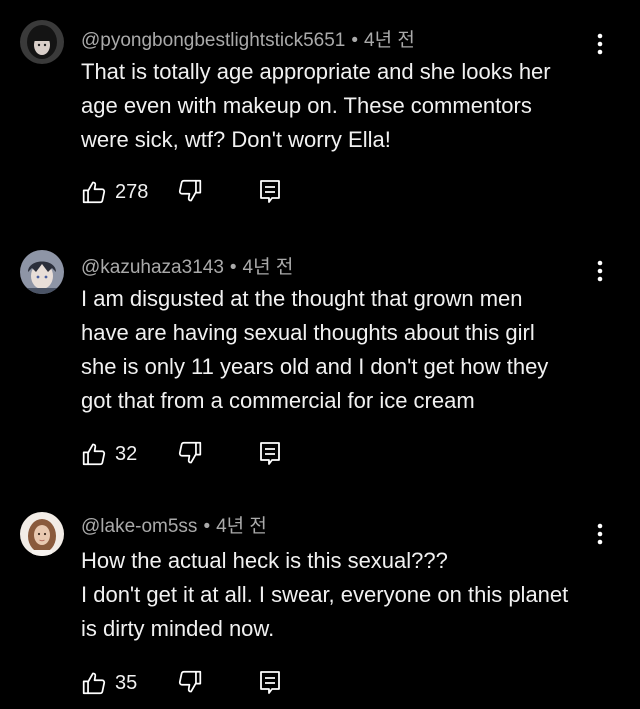  Describe the element at coordinates (211, 192) in the screenshot. I see `comment-actions: 278` at that location.